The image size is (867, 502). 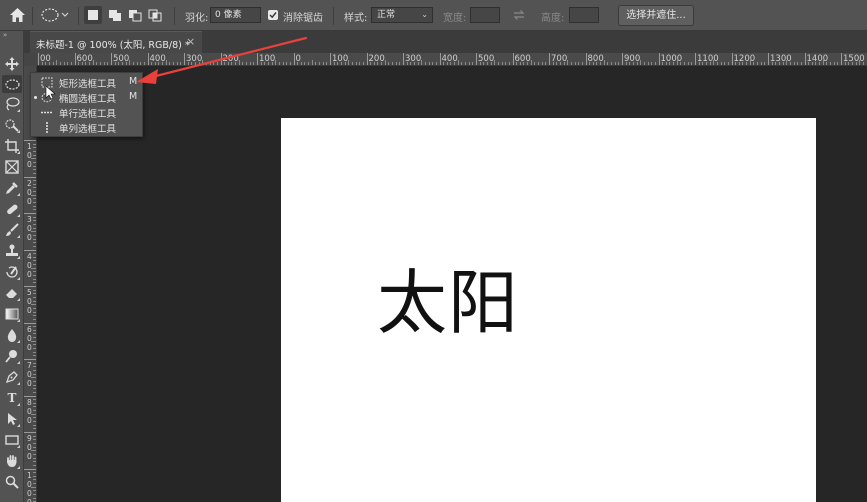 What do you see at coordinates (12, 84) in the screenshot?
I see `ellipse-marquee-tool` at bounding box center [12, 84].